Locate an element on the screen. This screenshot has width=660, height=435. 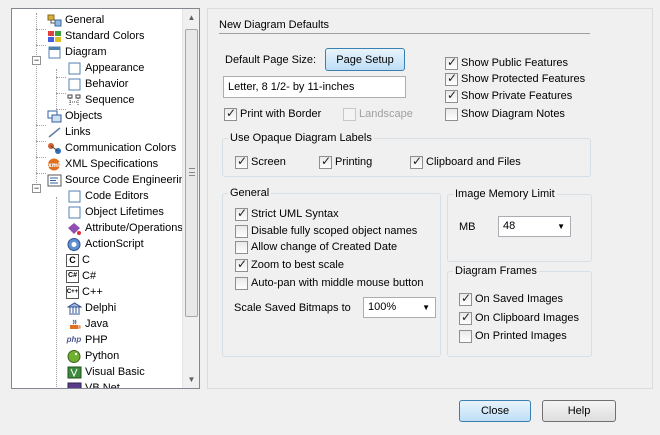
allow-change-created-date-checkbox: Allow change of Created Date is located at coordinates (316, 247).